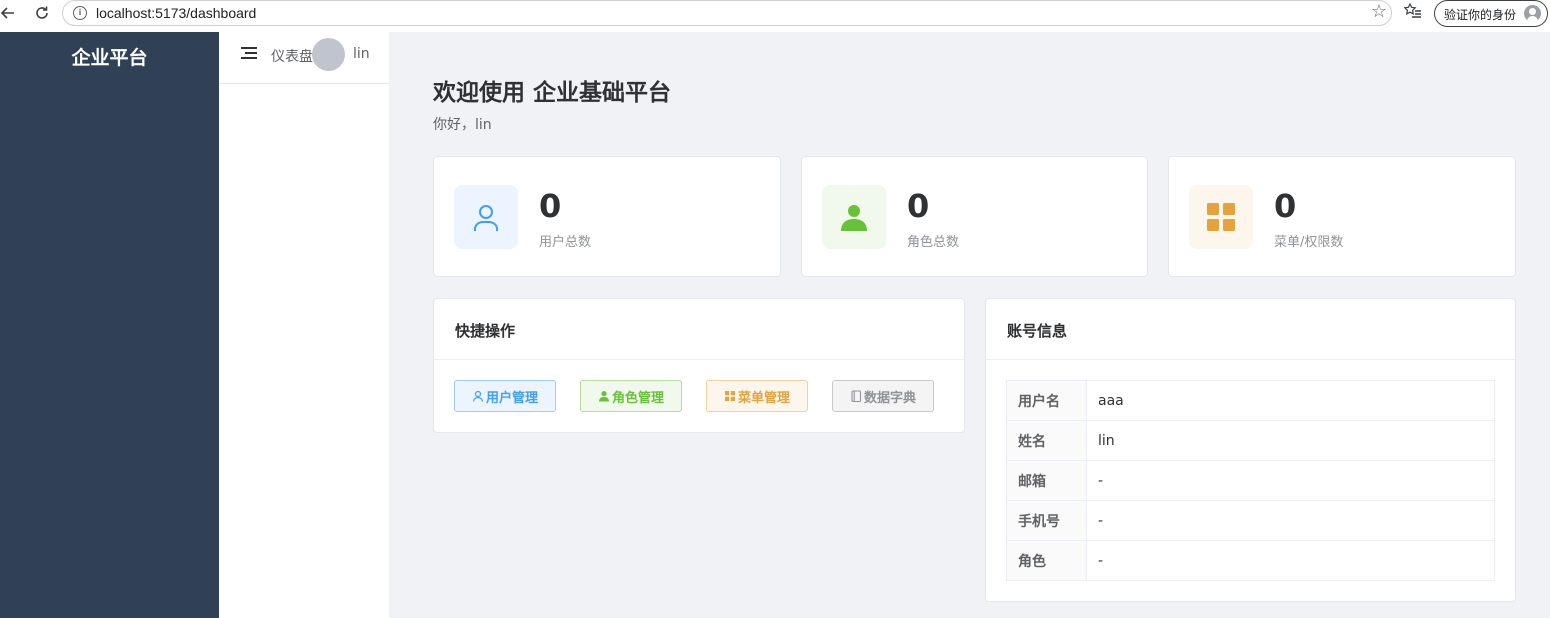  I want to click on field-value-role: -, so click(1290, 560).